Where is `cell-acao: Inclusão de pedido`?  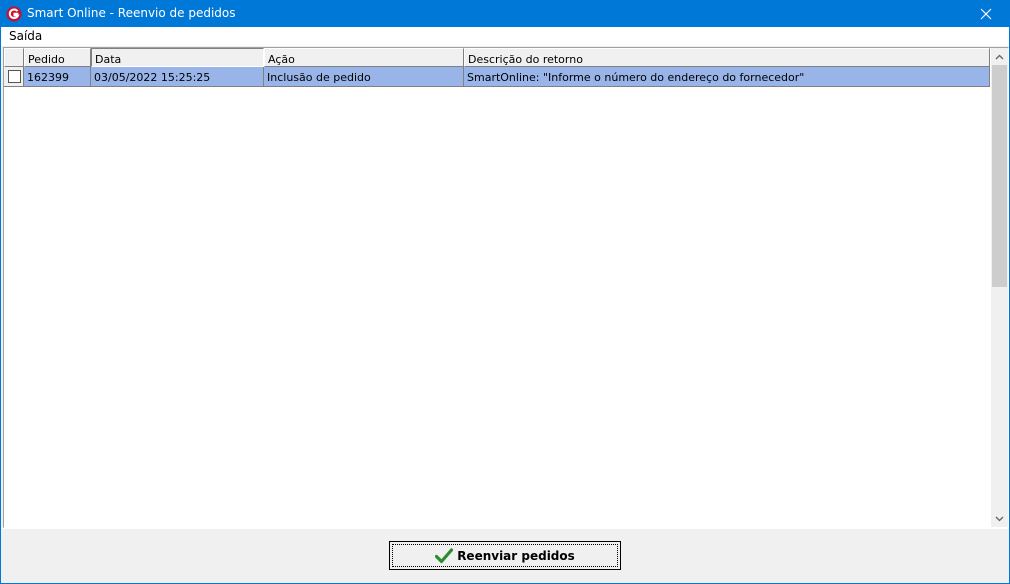 cell-acao: Inclusão de pedido is located at coordinates (364, 77).